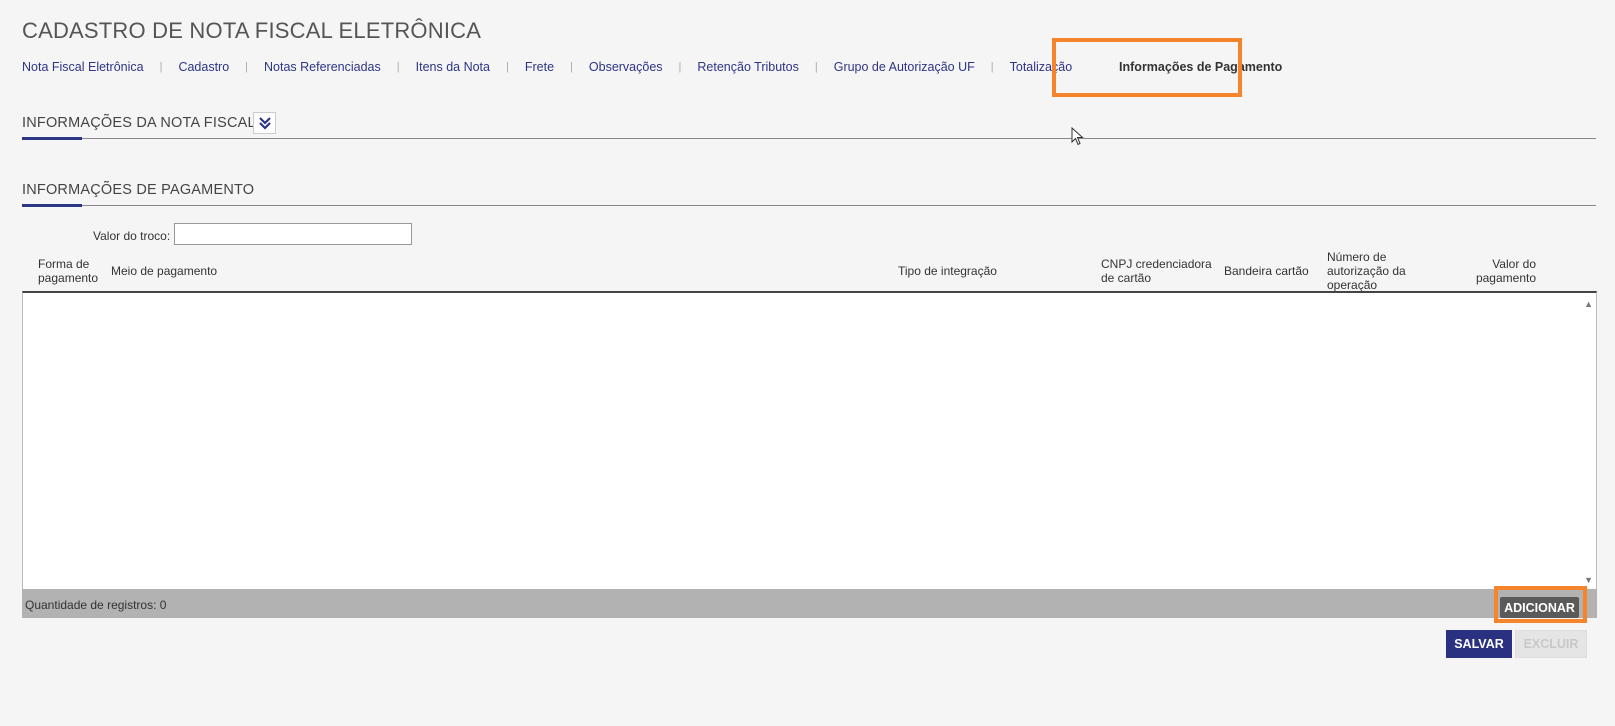  I want to click on scroll-down-icon: ▼, so click(1588, 580).